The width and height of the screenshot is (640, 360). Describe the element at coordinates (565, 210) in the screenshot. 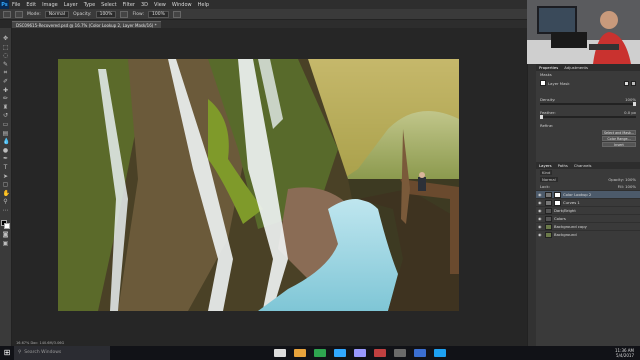

I see `layer-name: Dark/Bright` at that location.